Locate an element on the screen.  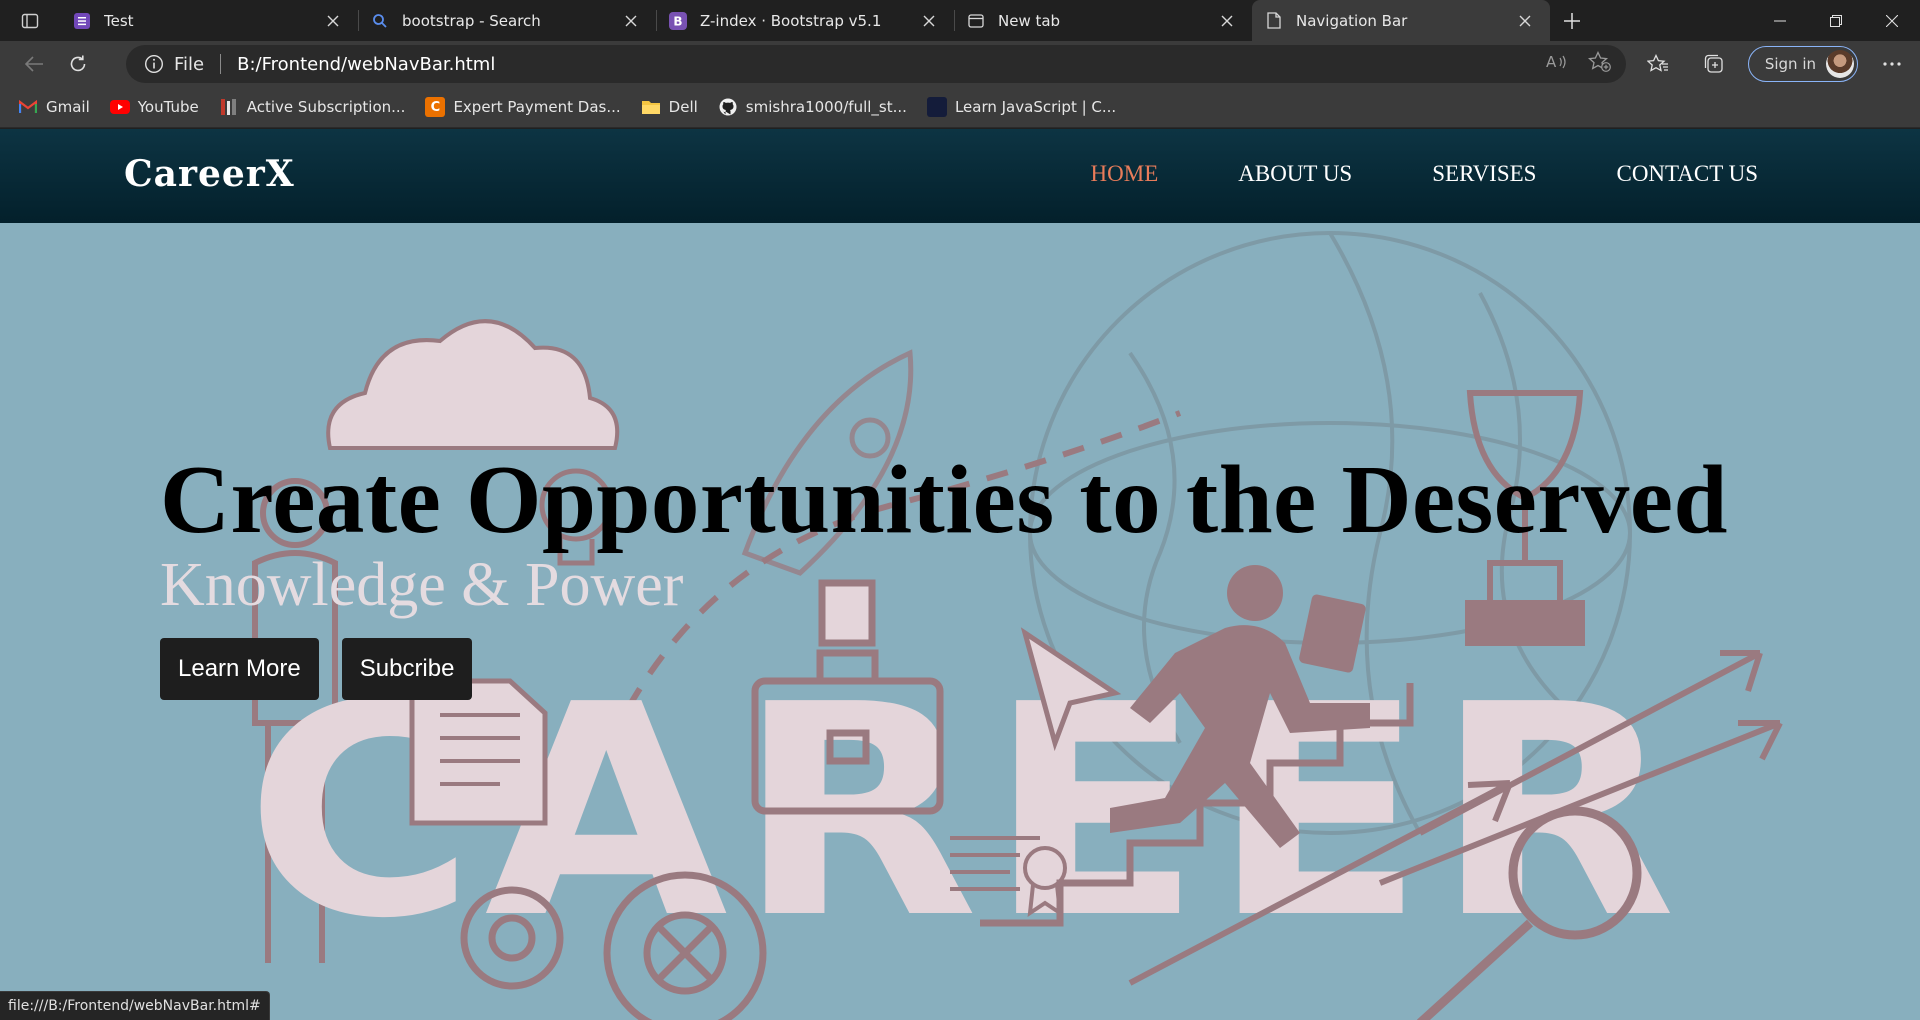
bookmark-youtube: YouTube is located at coordinates (154, 107).